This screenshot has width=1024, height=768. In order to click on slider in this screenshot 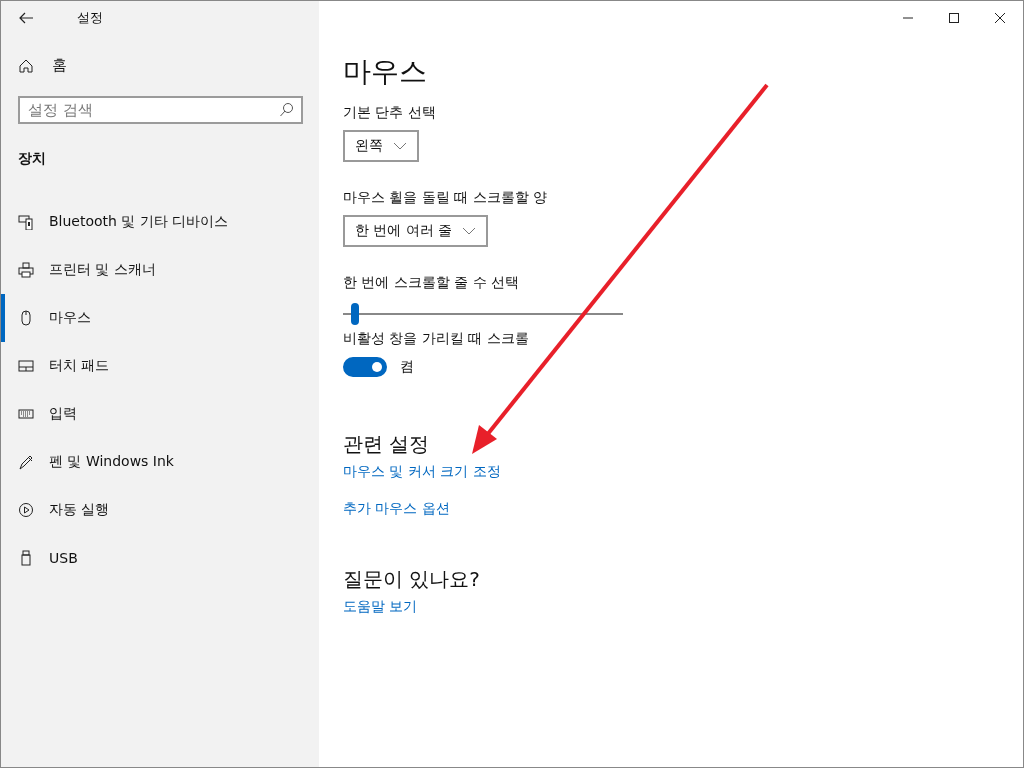, I will do `click(483, 314)`.